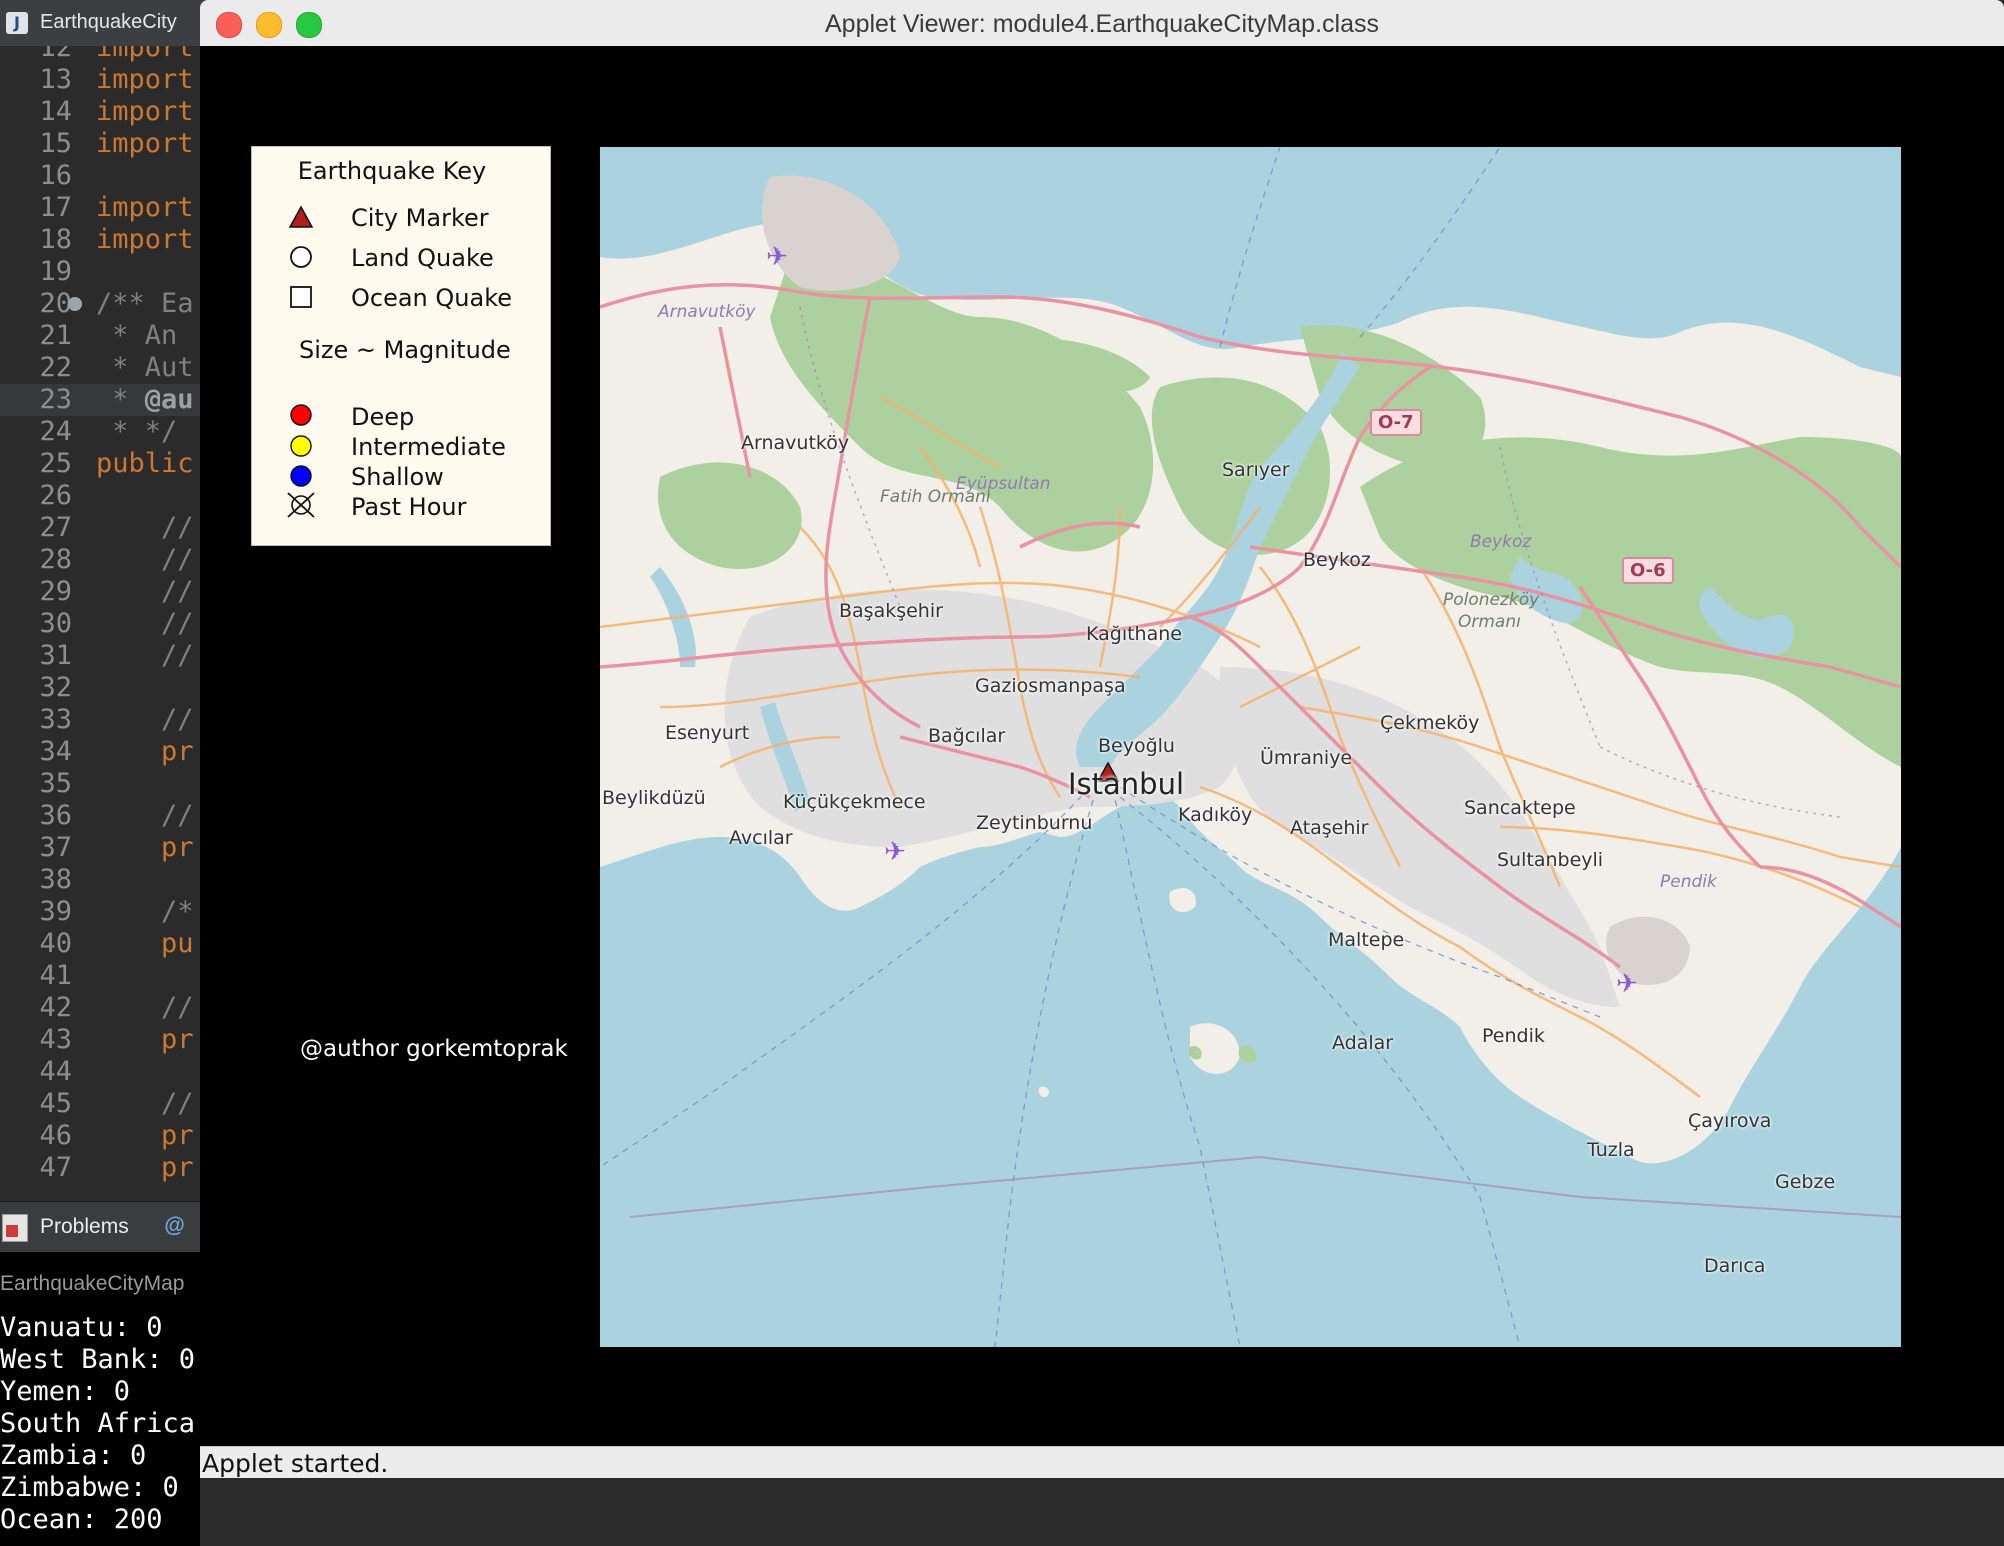 The image size is (2004, 1546). Describe the element at coordinates (55, 687) in the screenshot. I see `line-number: 32` at that location.